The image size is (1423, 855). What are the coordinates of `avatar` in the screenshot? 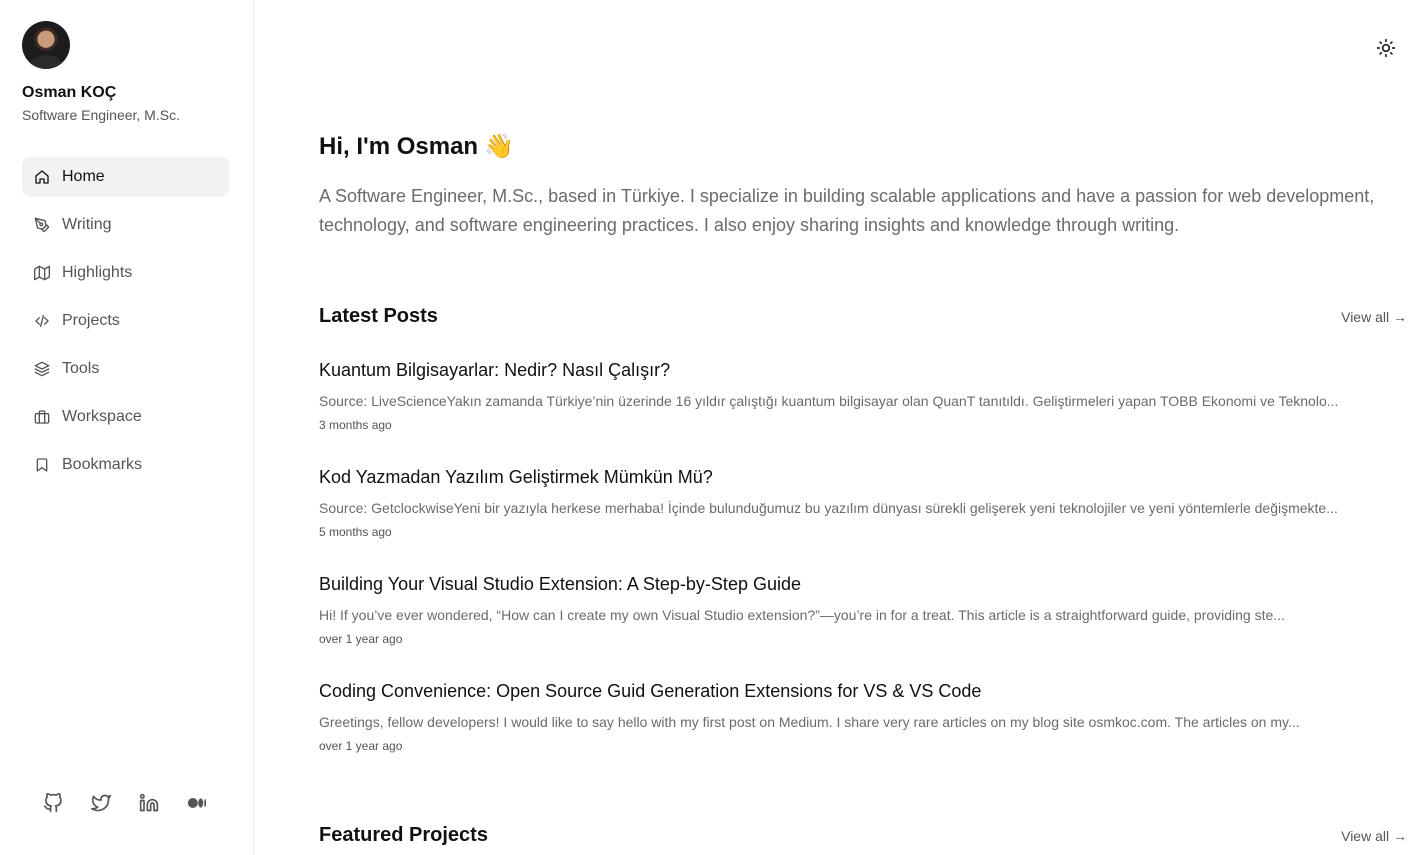 It's located at (46, 45).